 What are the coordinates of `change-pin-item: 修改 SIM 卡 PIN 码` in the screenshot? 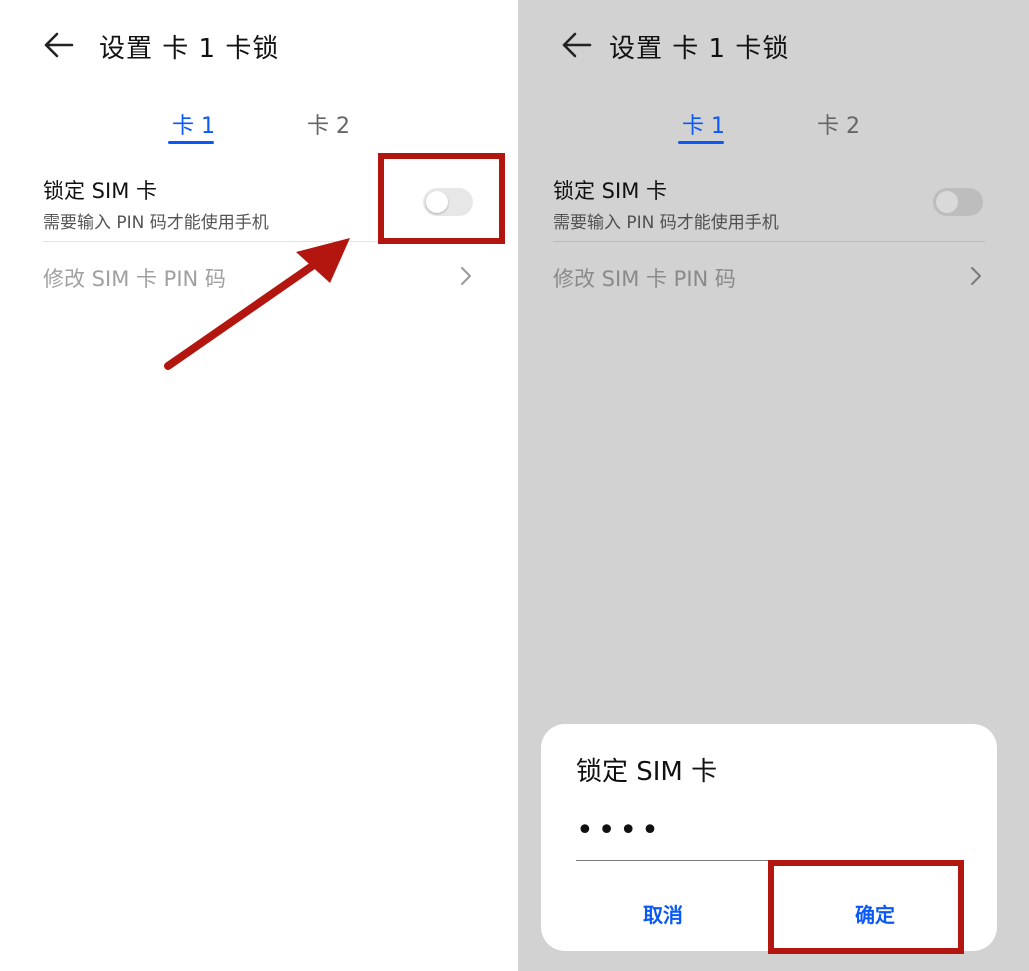 It's located at (644, 278).